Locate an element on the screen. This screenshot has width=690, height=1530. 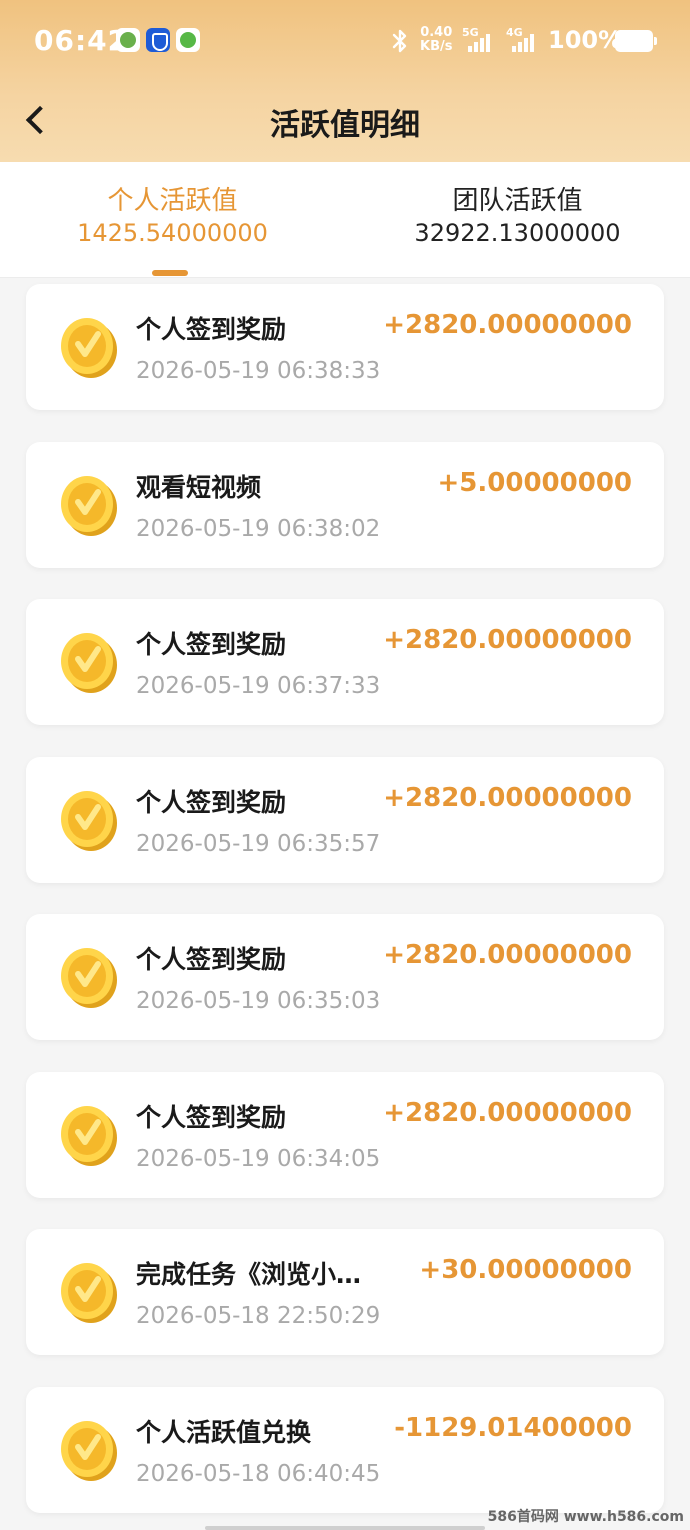
net-speed-value: 0.40 is located at coordinates (436, 32).